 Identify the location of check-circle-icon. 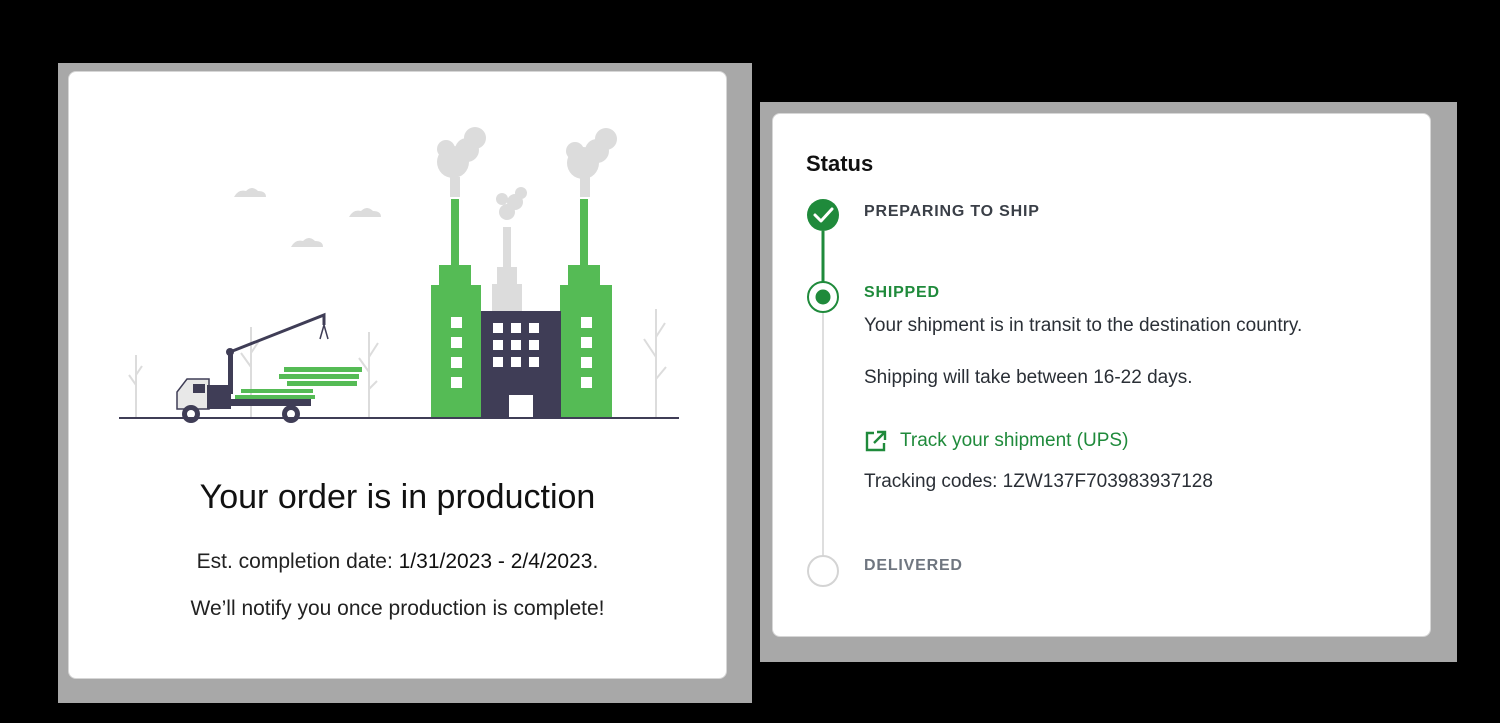
(823, 215).